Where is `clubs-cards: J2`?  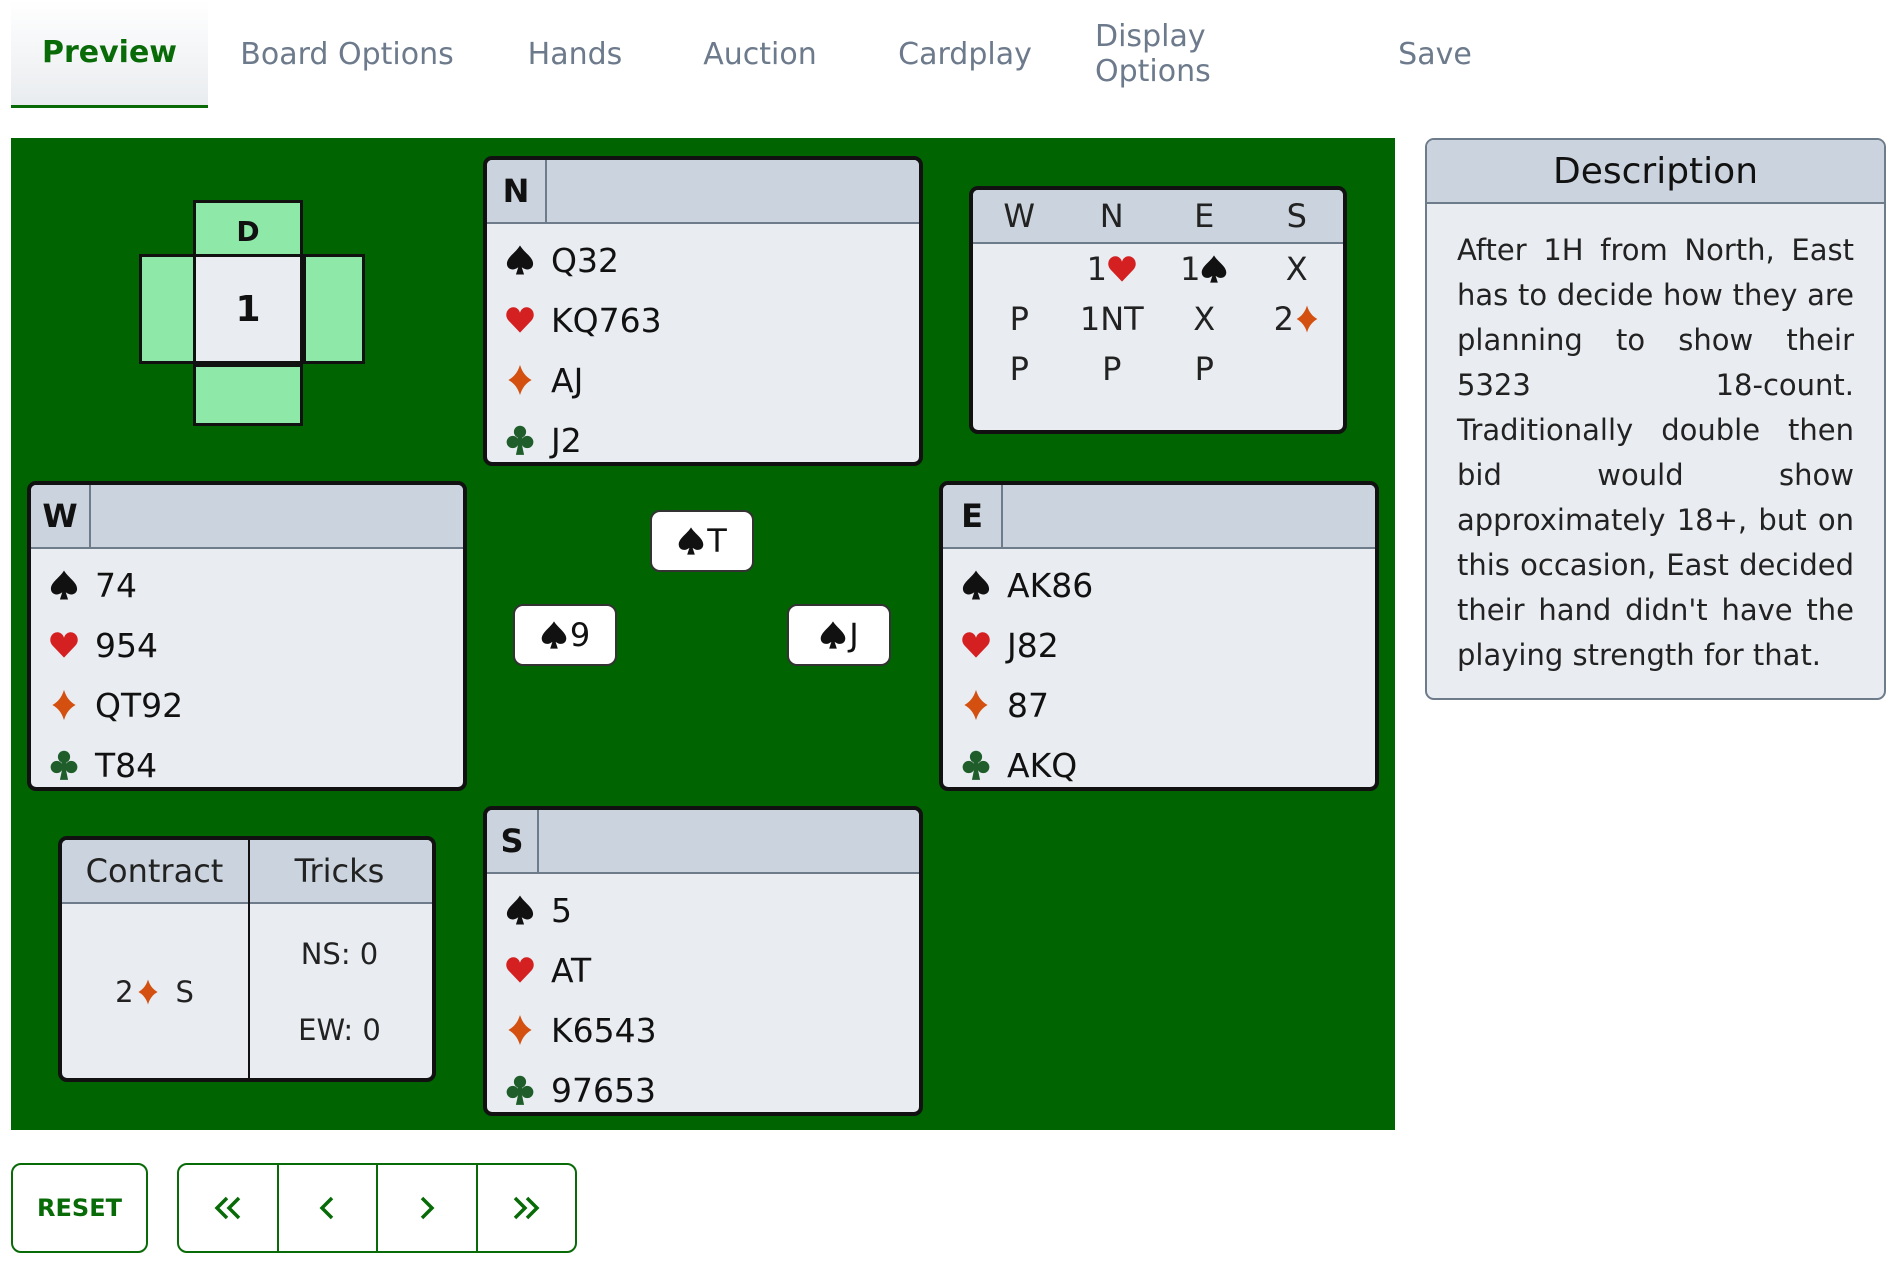 clubs-cards: J2 is located at coordinates (566, 440).